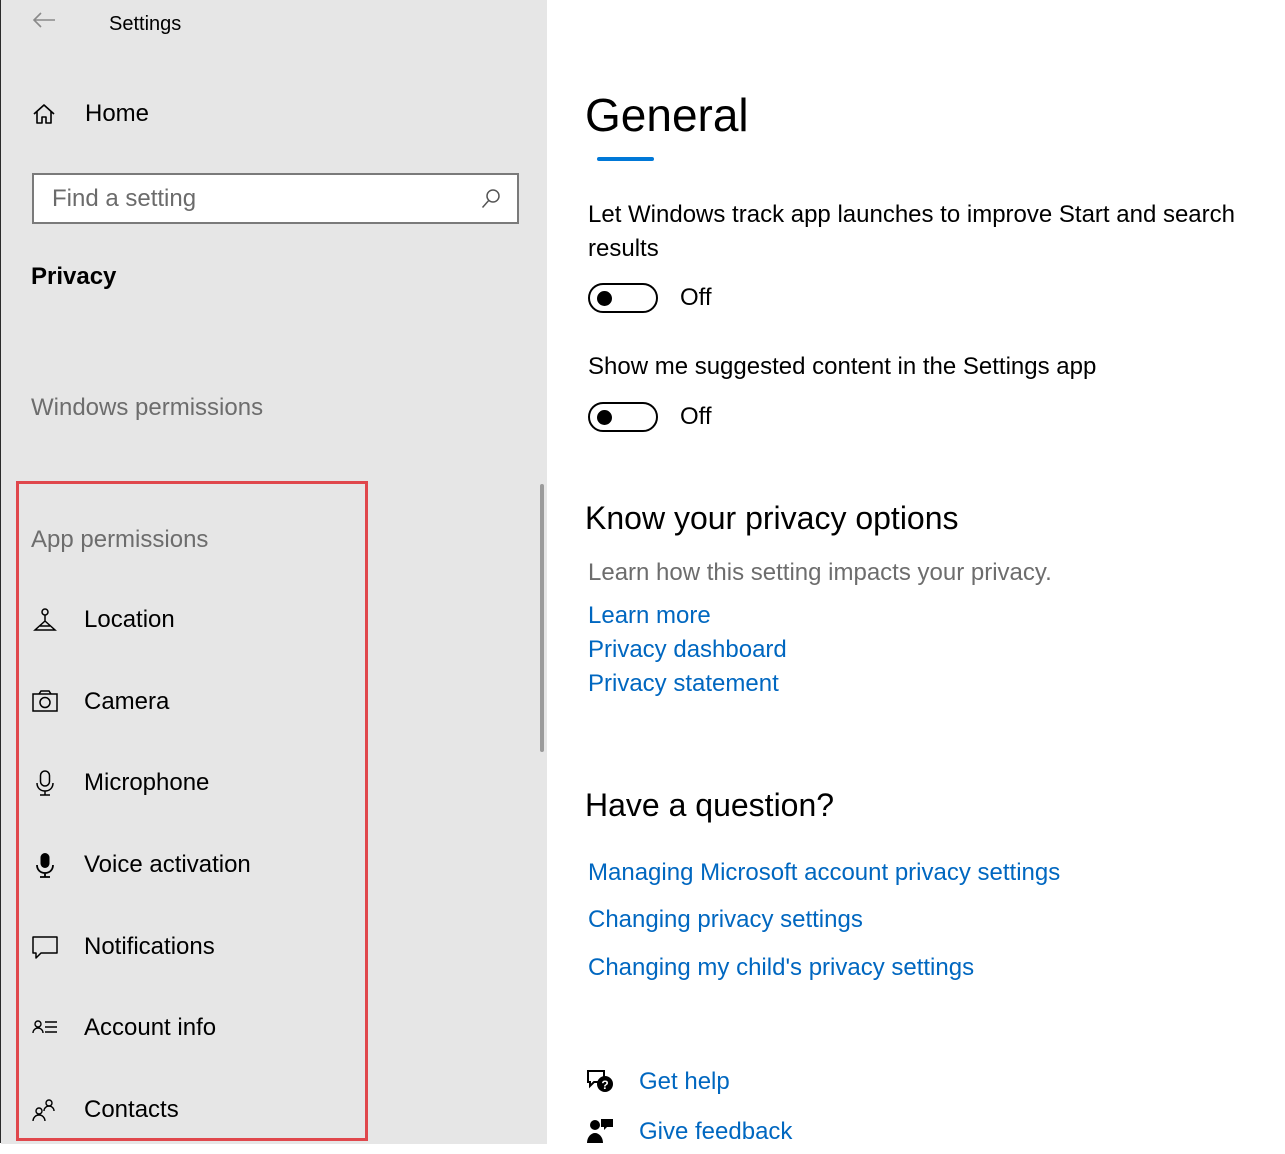 The width and height of the screenshot is (1285, 1154). I want to click on sidebar-item-location: Location, so click(103, 620).